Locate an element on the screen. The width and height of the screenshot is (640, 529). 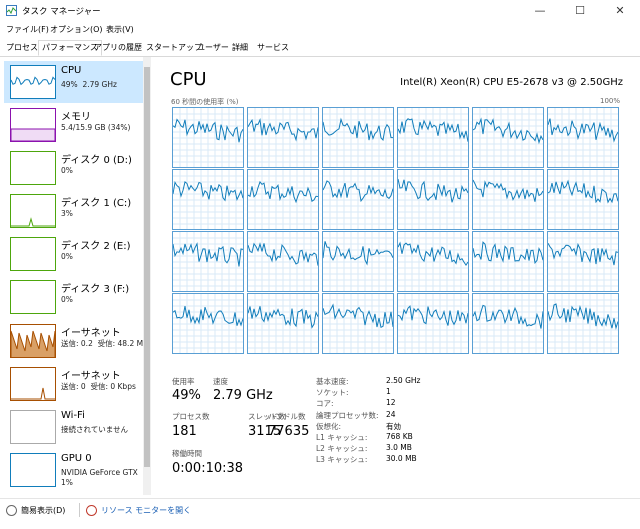
tab-details: 詳細 is located at coordinates (240, 48).